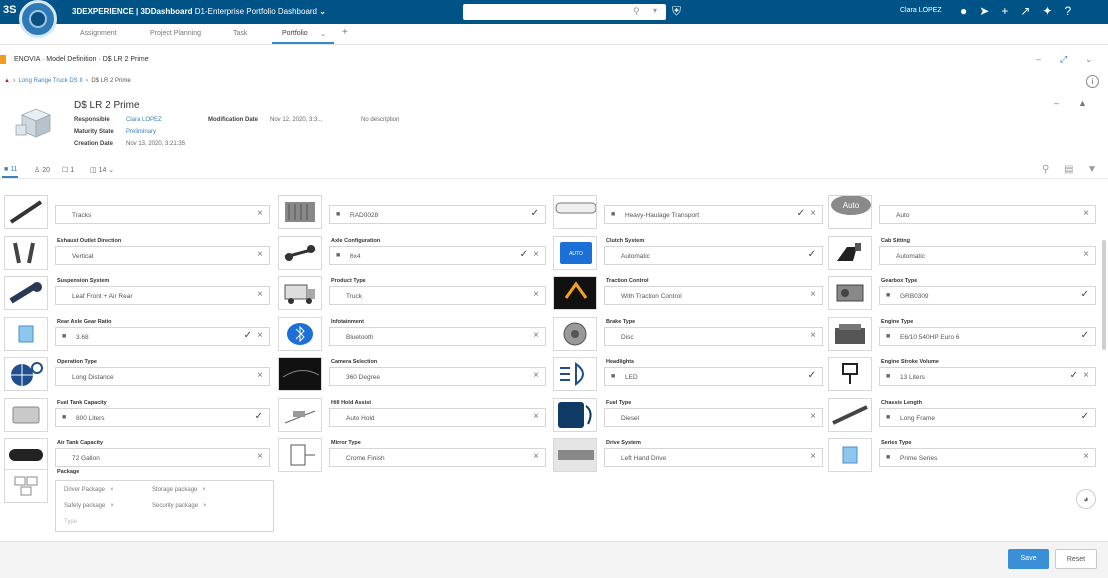 Image resolution: width=1108 pixels, height=578 pixels. What do you see at coordinates (42, 170) in the screenshot?
I see `tab-members: ♙ 20` at bounding box center [42, 170].